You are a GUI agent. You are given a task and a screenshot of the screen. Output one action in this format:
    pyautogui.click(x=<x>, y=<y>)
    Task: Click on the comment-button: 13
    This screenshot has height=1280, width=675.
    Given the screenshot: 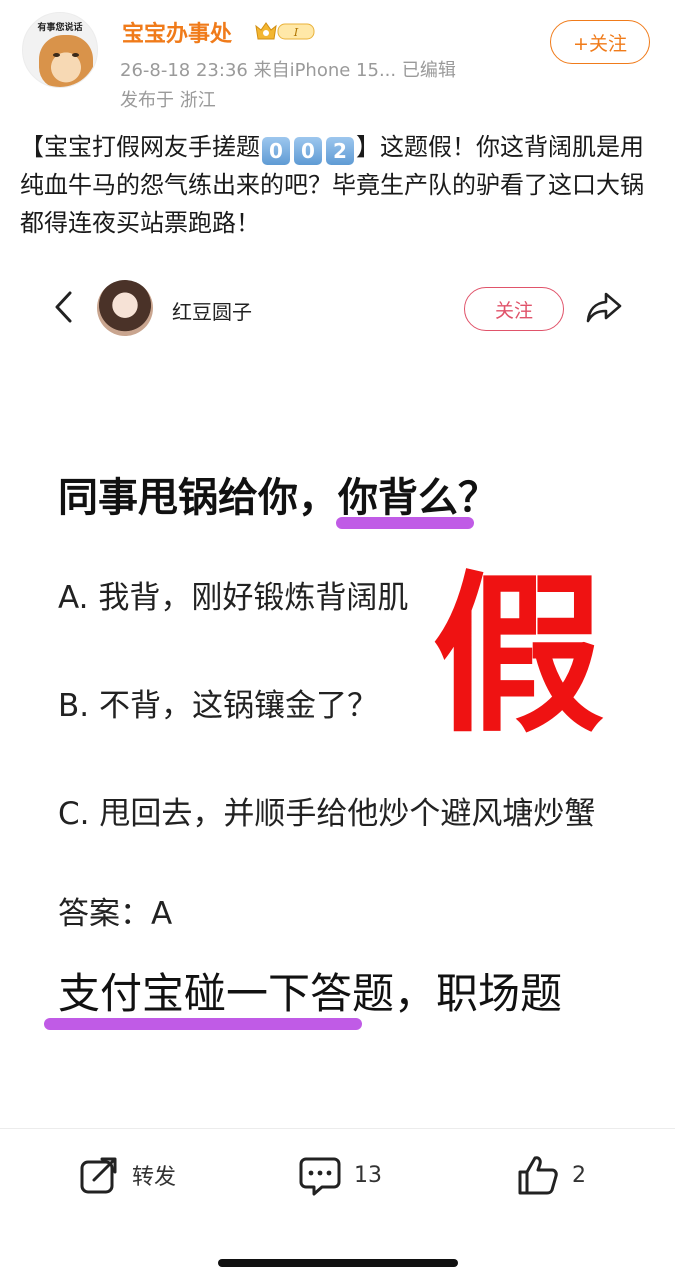 What is the action you would take?
    pyautogui.click(x=340, y=1175)
    